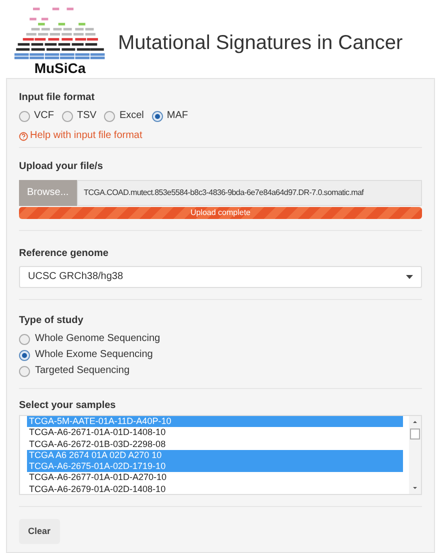 This screenshot has height=553, width=439. I want to click on radio-label: Whole Exome Sequencing, so click(94, 355).